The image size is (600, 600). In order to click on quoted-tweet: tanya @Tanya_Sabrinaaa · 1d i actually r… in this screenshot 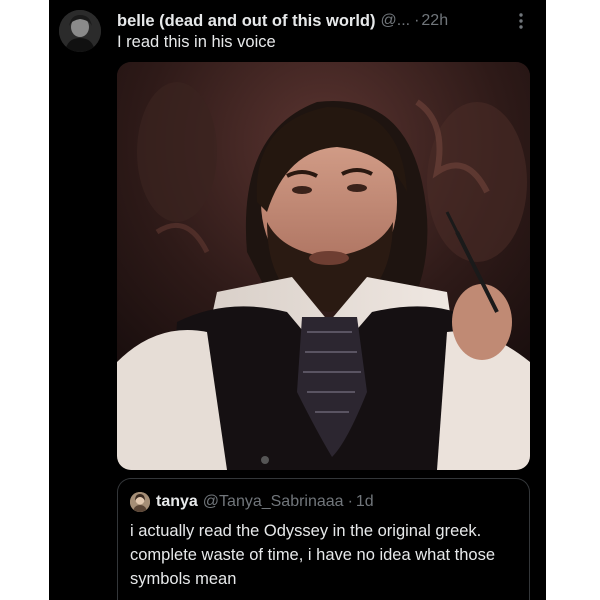, I will do `click(323, 539)`.